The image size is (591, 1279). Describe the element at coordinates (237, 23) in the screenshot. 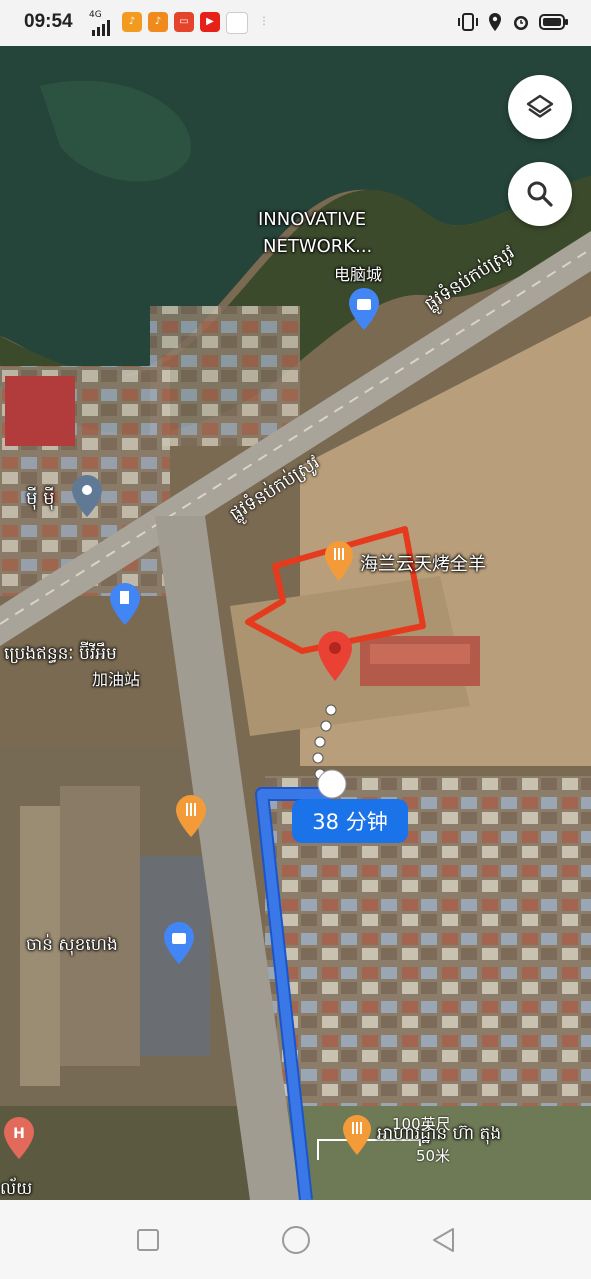

I see `app-icon-white` at that location.